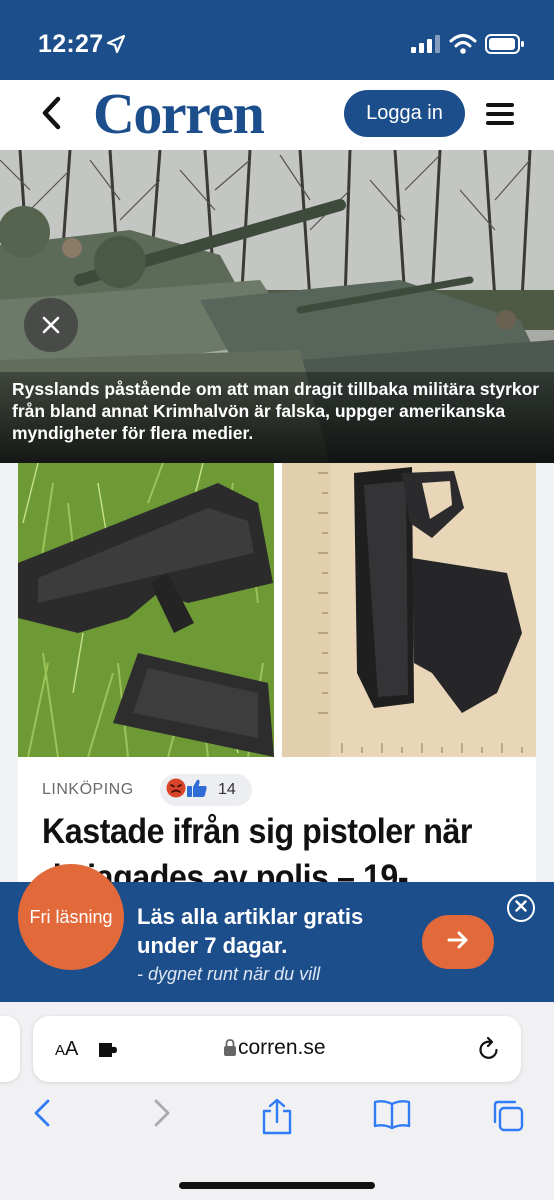  What do you see at coordinates (179, 114) in the screenshot?
I see `site-logo: Corren` at bounding box center [179, 114].